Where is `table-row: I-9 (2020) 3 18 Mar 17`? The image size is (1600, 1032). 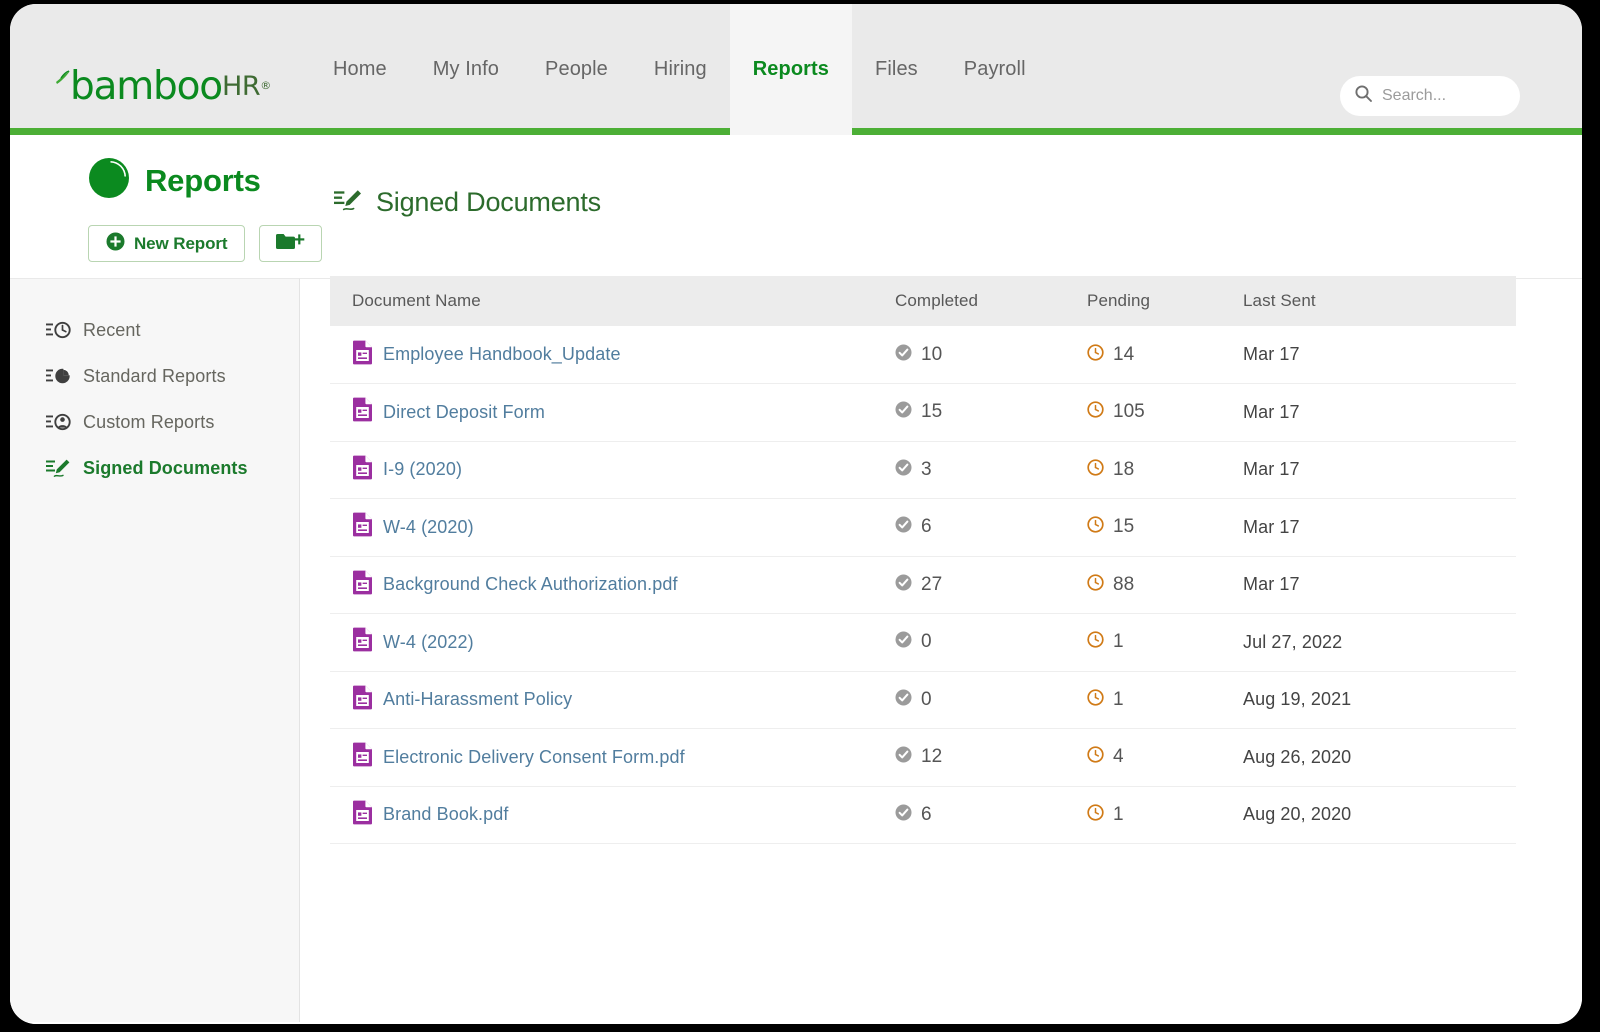
table-row: I-9 (2020) 3 18 Mar 17 is located at coordinates (923, 470).